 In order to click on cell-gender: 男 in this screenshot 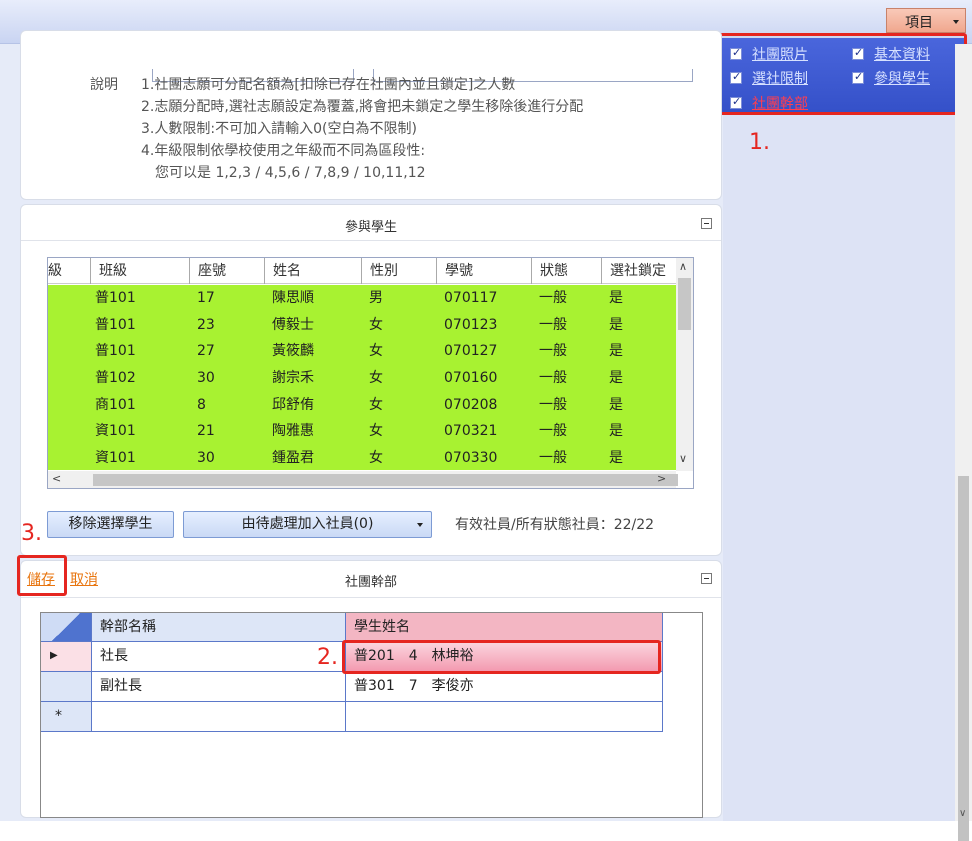, I will do `click(376, 298)`.